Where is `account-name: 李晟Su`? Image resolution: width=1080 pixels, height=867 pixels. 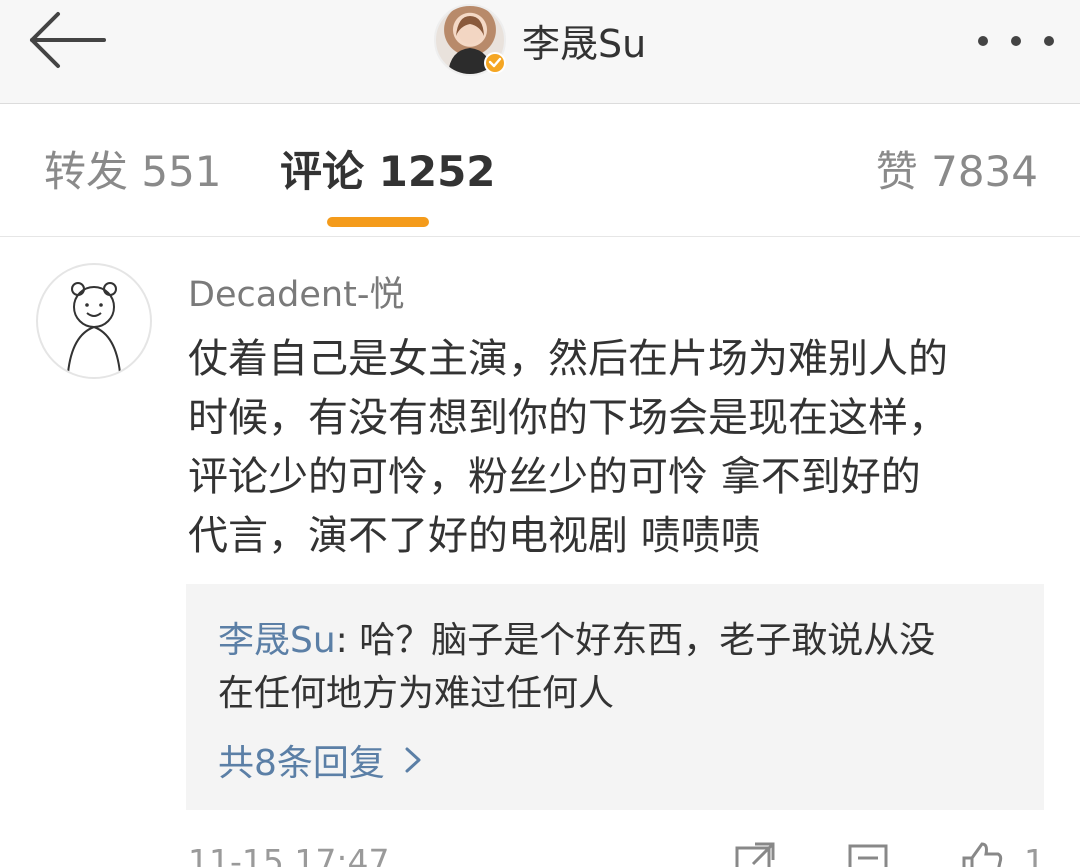 account-name: 李晟Su is located at coordinates (584, 40).